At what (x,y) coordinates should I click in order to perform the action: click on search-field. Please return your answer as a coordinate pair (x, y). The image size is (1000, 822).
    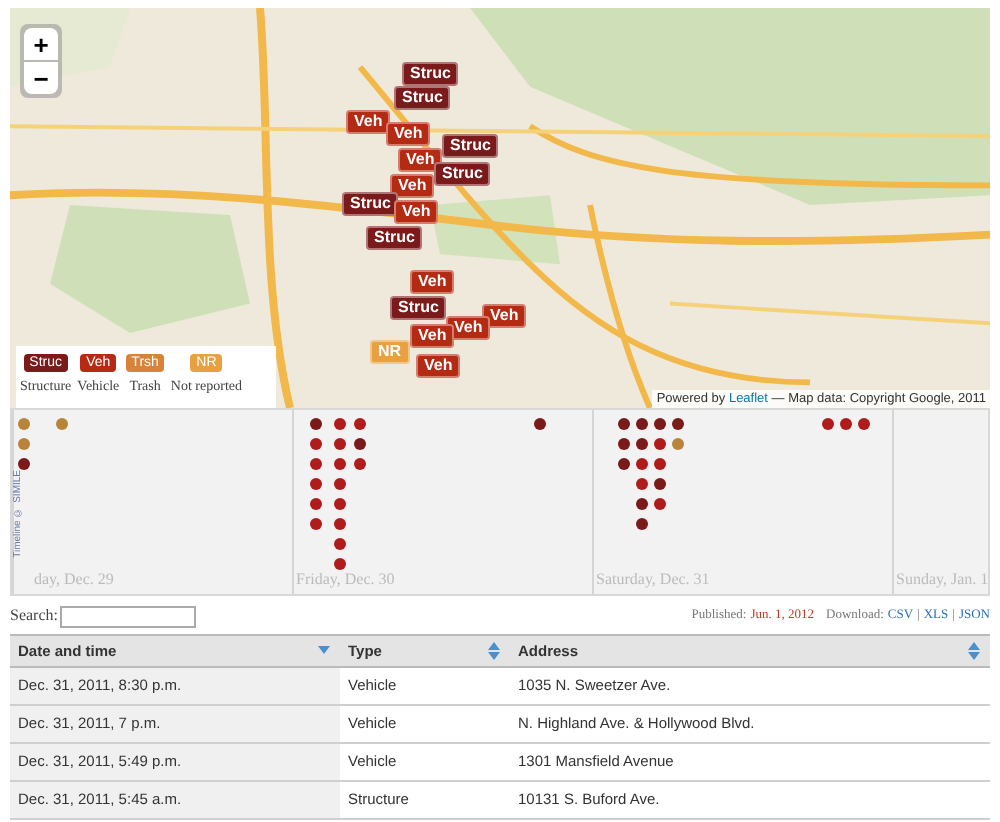
    Looking at the image, I should click on (128, 616).